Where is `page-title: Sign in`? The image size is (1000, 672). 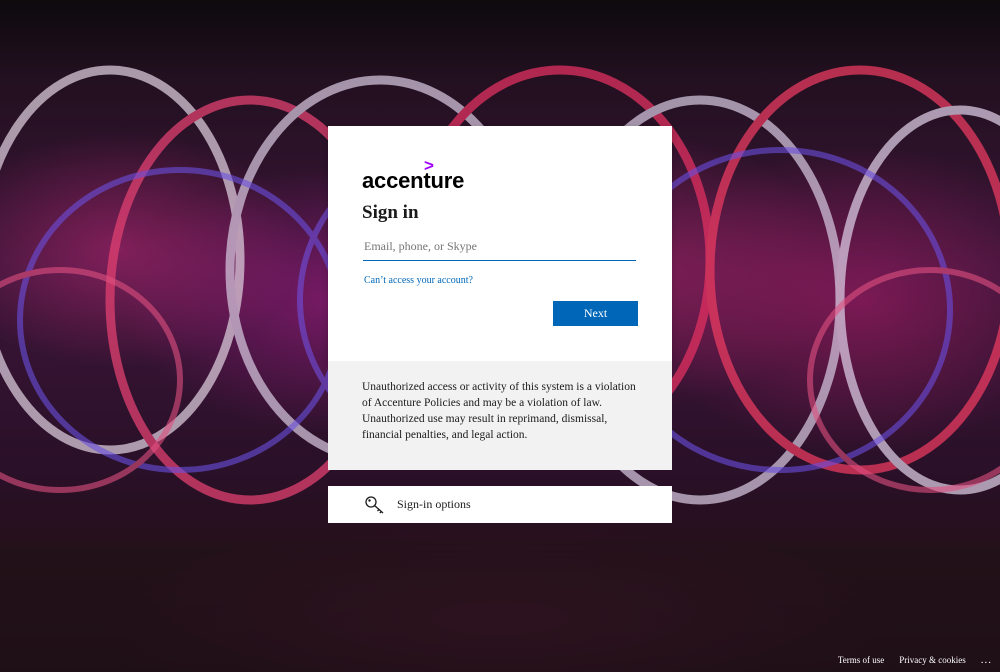 page-title: Sign in is located at coordinates (390, 212).